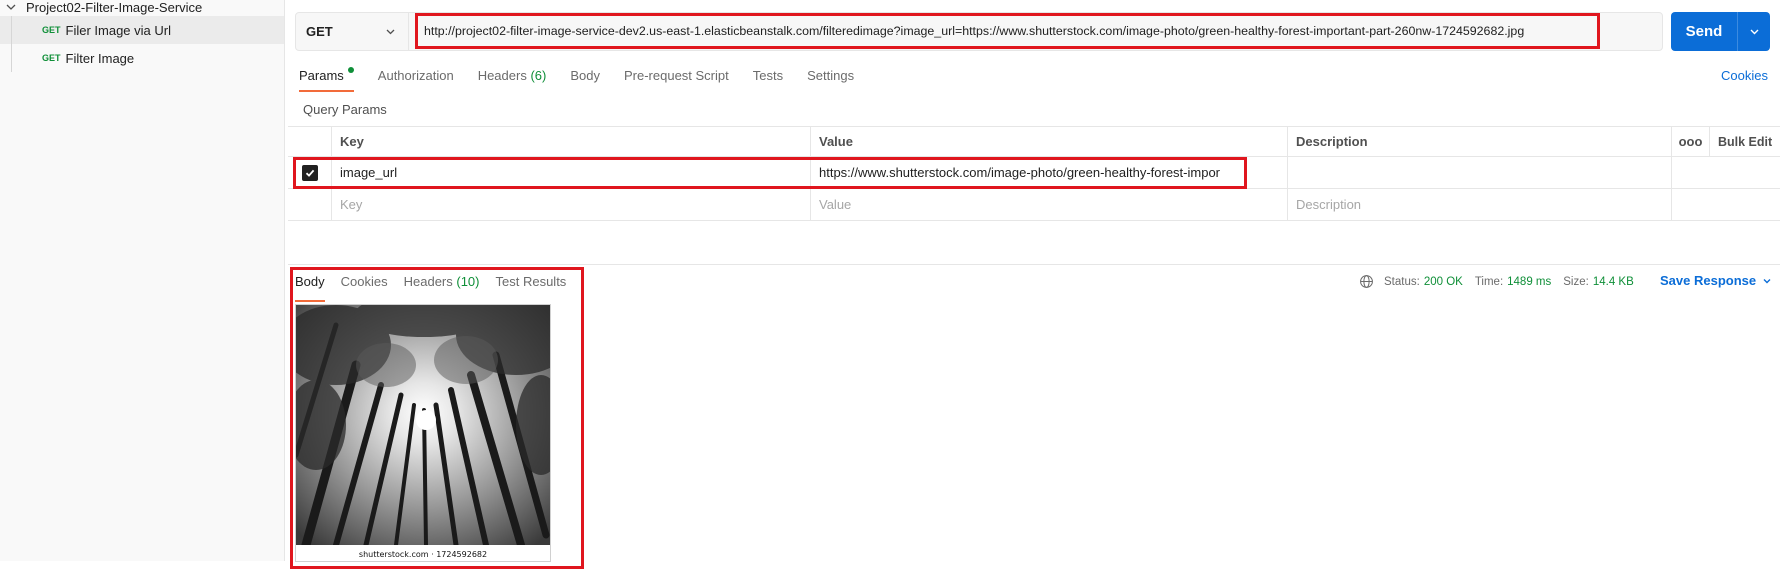 The image size is (1780, 580). Describe the element at coordinates (321, 75) in the screenshot. I see `tab-label: Params` at that location.